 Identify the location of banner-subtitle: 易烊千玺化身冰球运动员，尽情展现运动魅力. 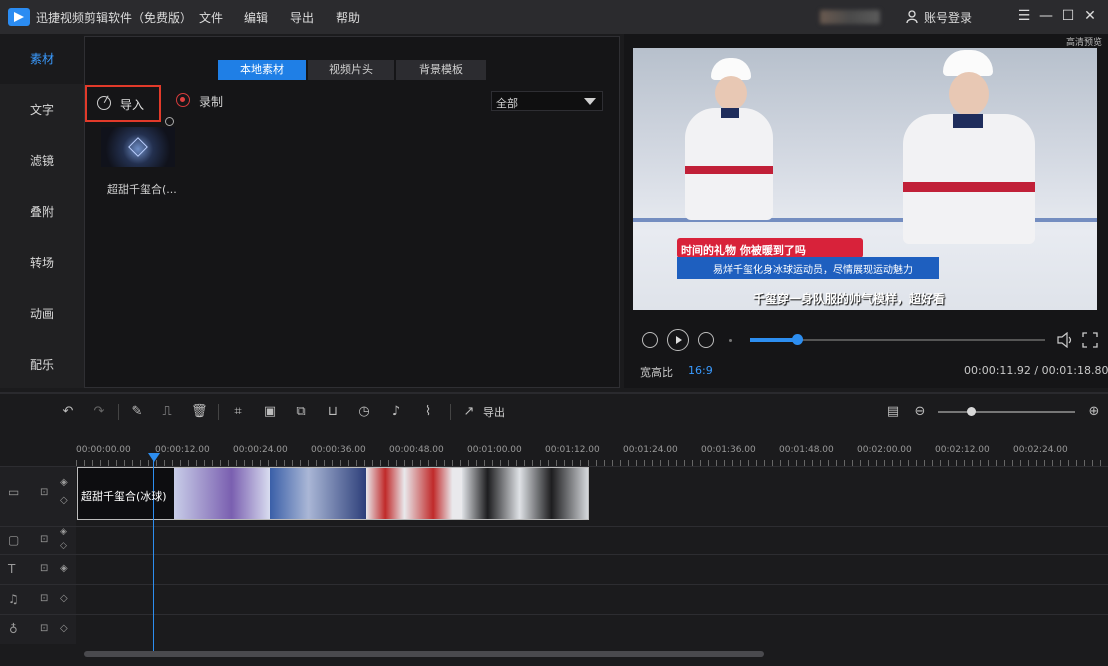
(813, 270).